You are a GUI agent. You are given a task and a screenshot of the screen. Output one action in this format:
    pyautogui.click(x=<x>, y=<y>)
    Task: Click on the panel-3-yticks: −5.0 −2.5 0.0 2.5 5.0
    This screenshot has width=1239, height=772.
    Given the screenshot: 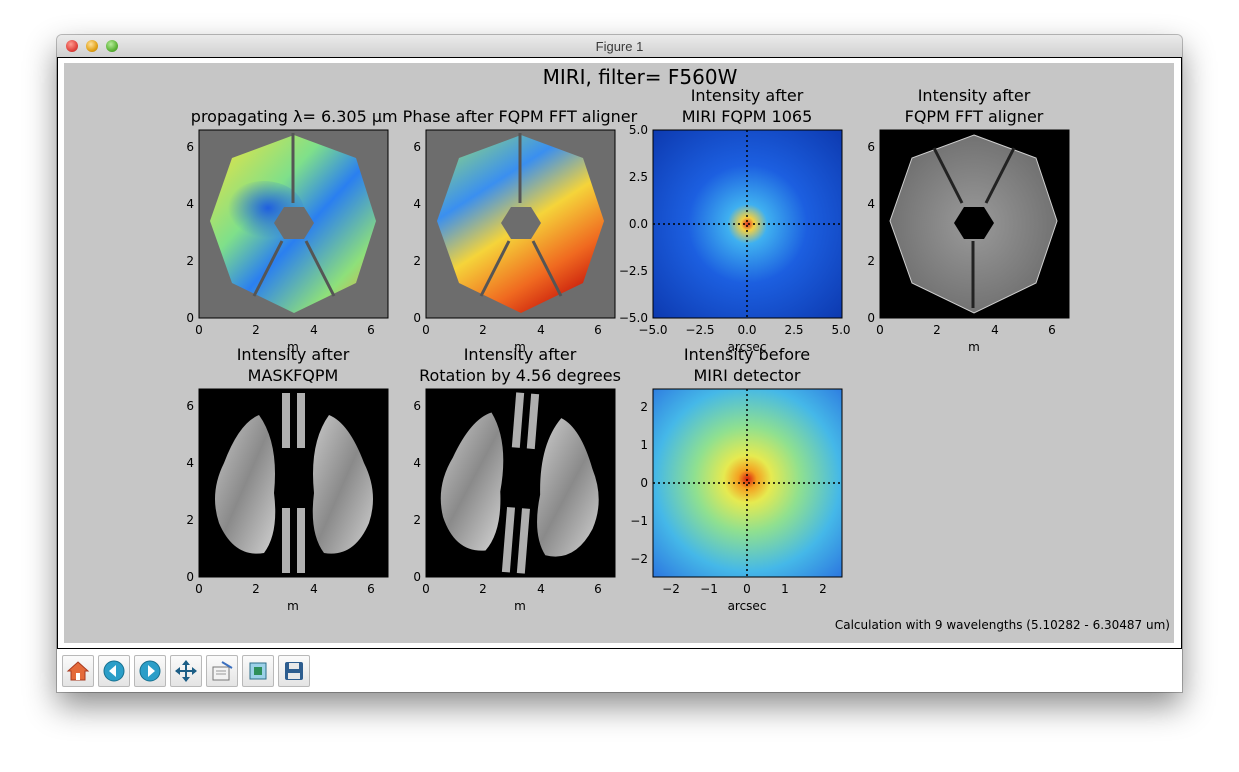 What is the action you would take?
    pyautogui.click(x=633, y=224)
    